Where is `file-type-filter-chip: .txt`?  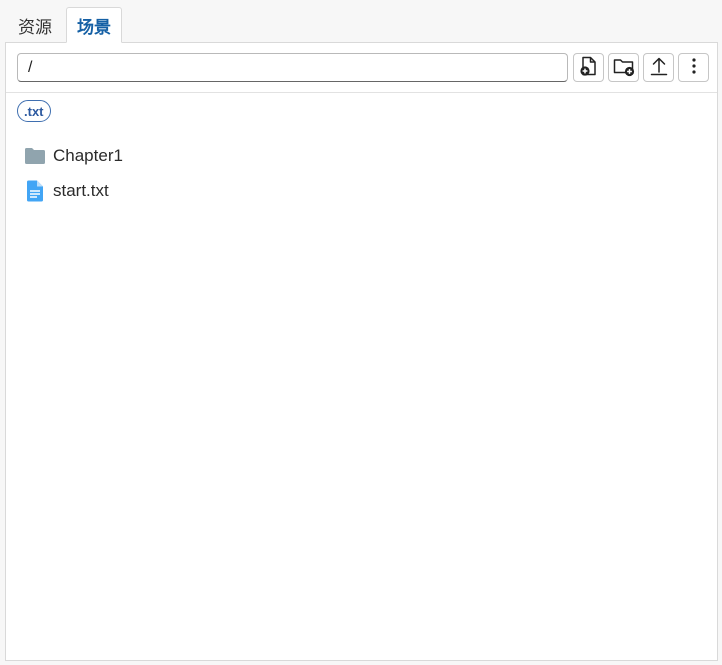
file-type-filter-chip: .txt is located at coordinates (34, 111).